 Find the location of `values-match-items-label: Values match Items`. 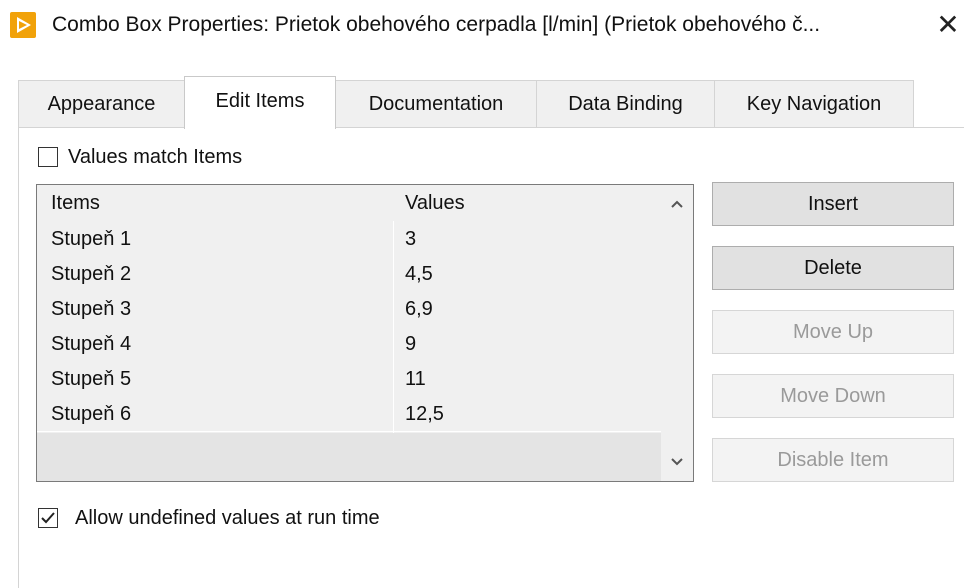

values-match-items-label: Values match Items is located at coordinates (155, 157).